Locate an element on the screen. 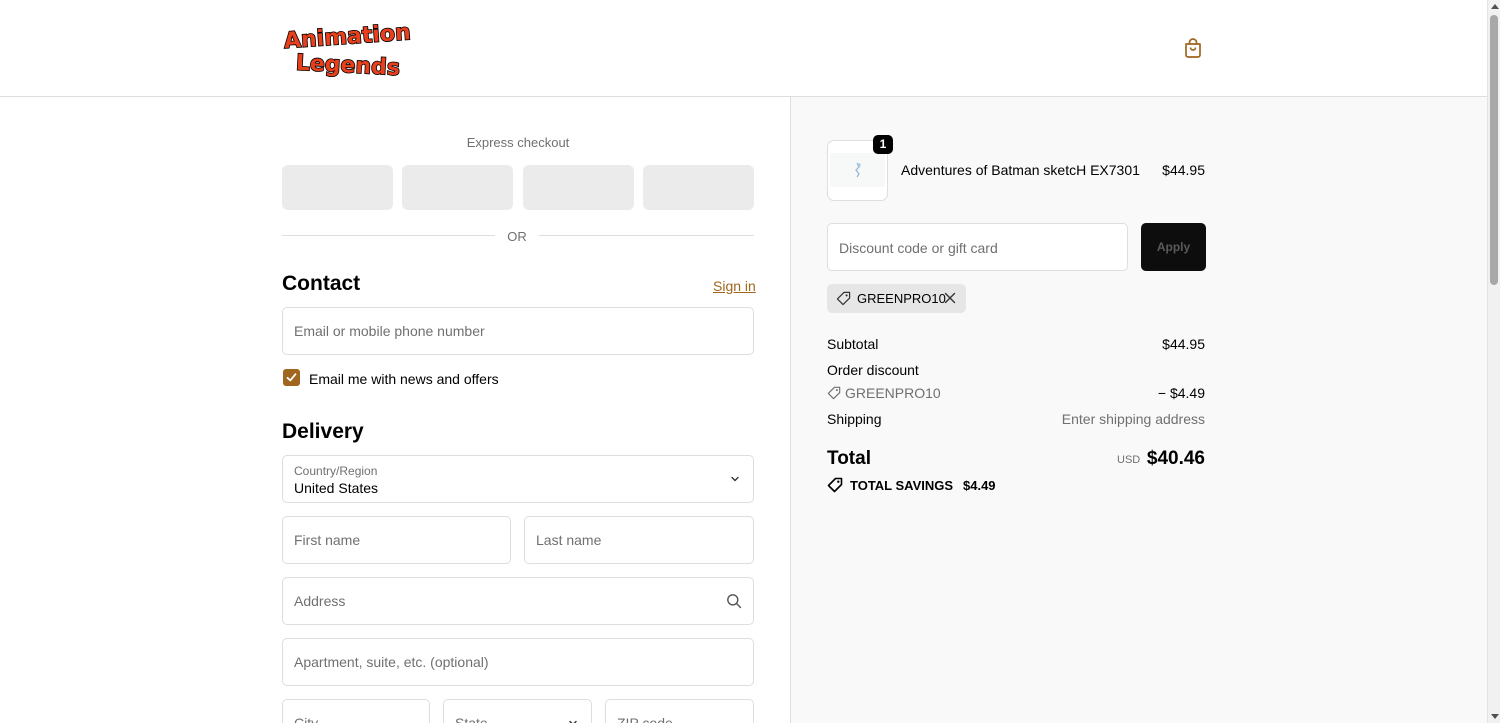 The width and height of the screenshot is (1500, 723). apartment-field: Apartment, suite, etc. (optional) is located at coordinates (518, 662).